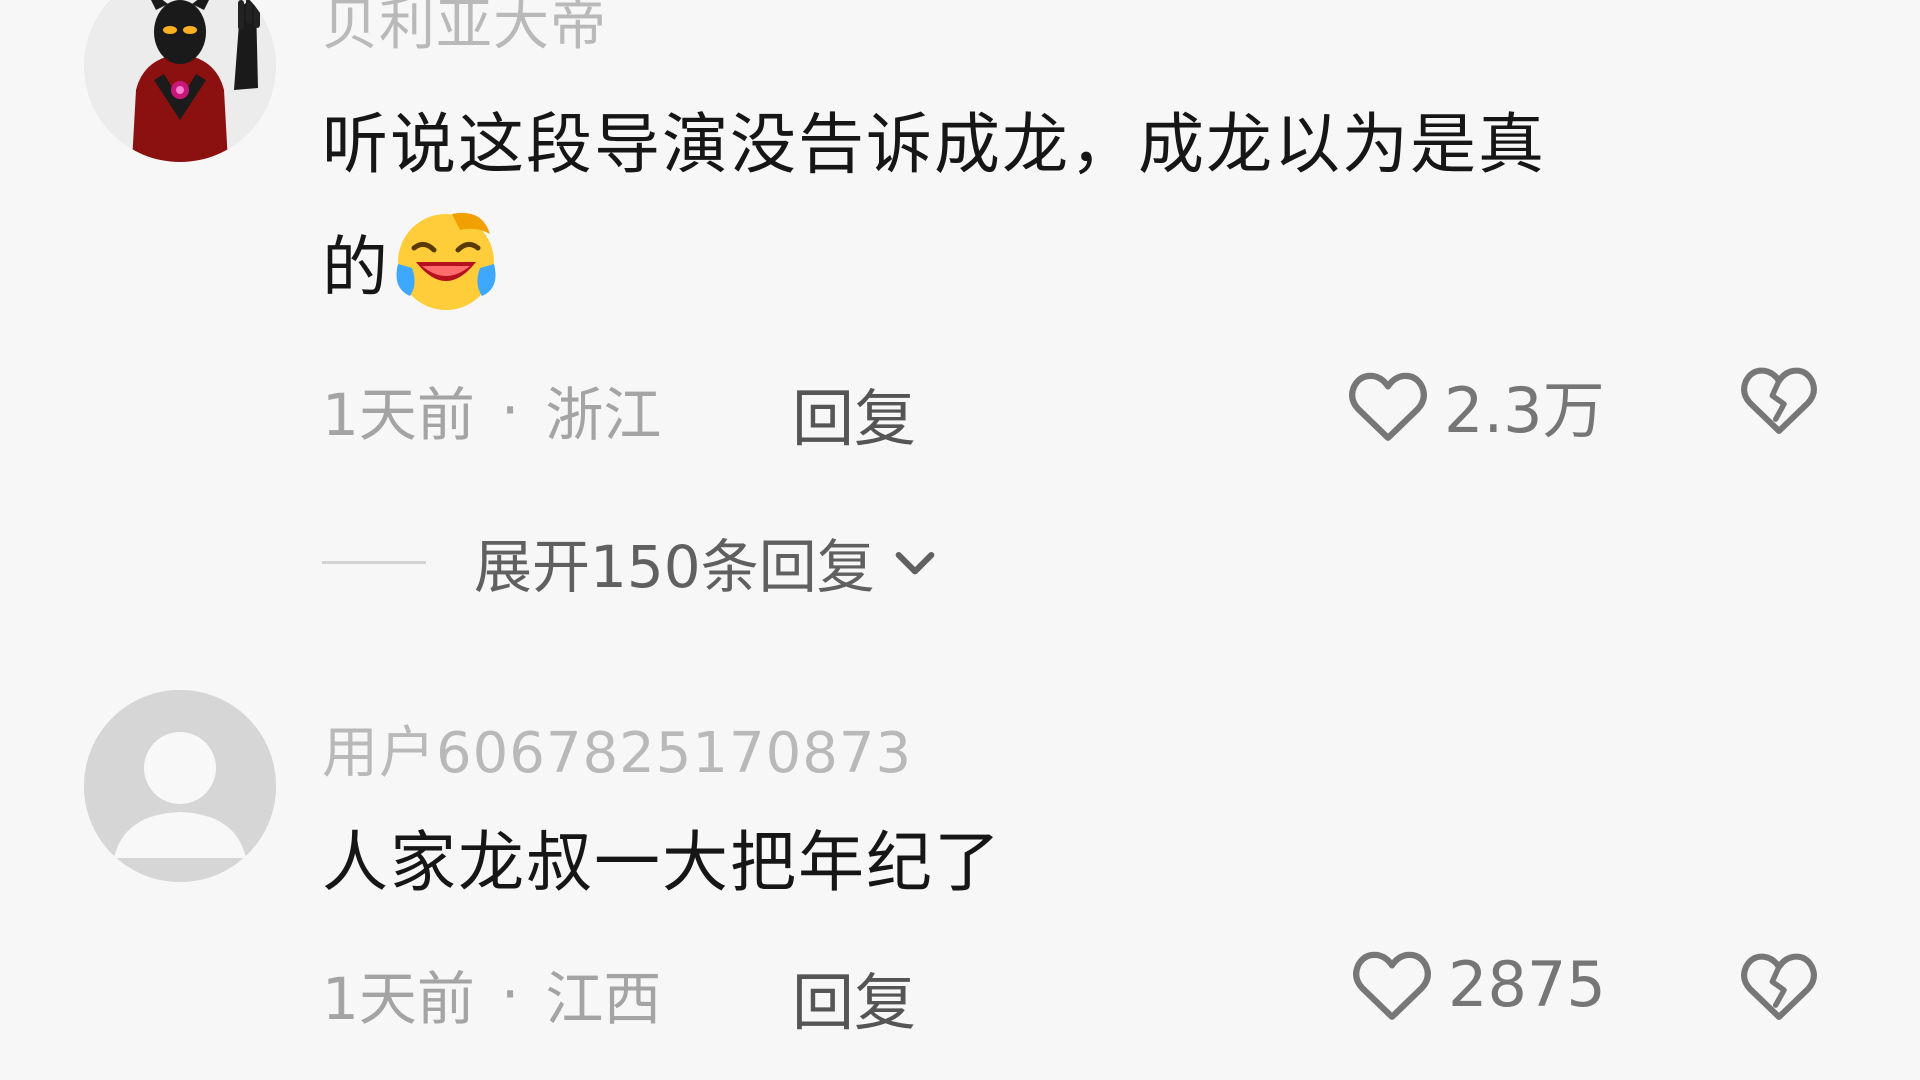 This screenshot has width=1920, height=1080. Describe the element at coordinates (374, 562) in the screenshot. I see `divider` at that location.